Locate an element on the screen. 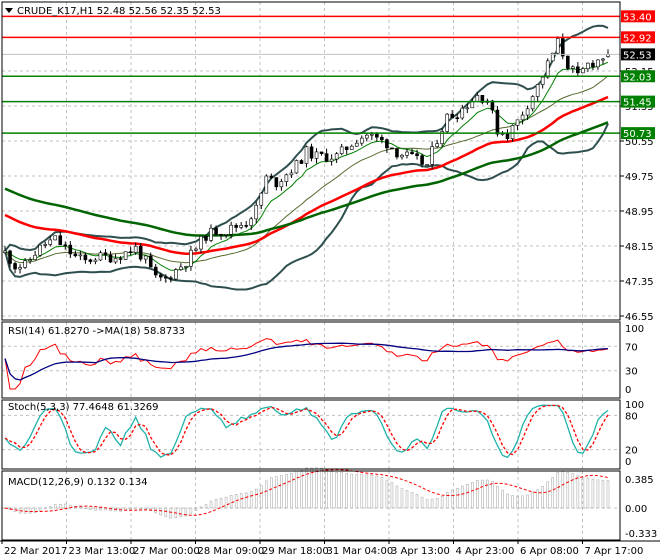 This screenshot has width=660, height=560. x-tick-label: 29 Mar 18:00 is located at coordinates (295, 551).